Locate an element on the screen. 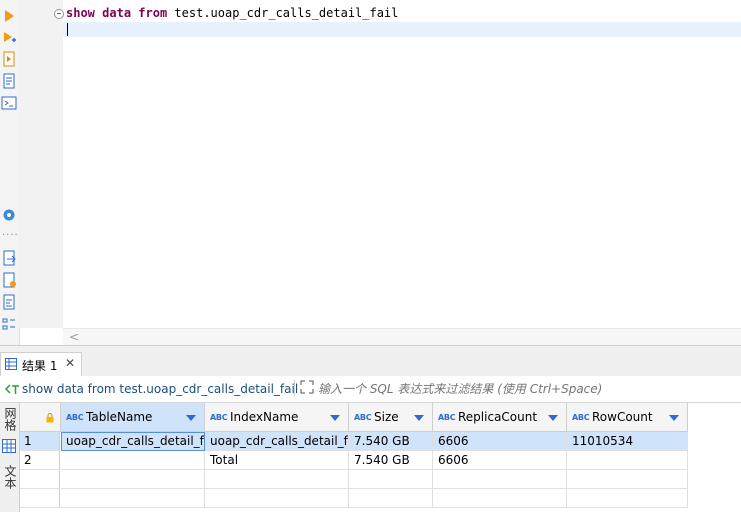  editor-gutter is located at coordinates (41, 164).